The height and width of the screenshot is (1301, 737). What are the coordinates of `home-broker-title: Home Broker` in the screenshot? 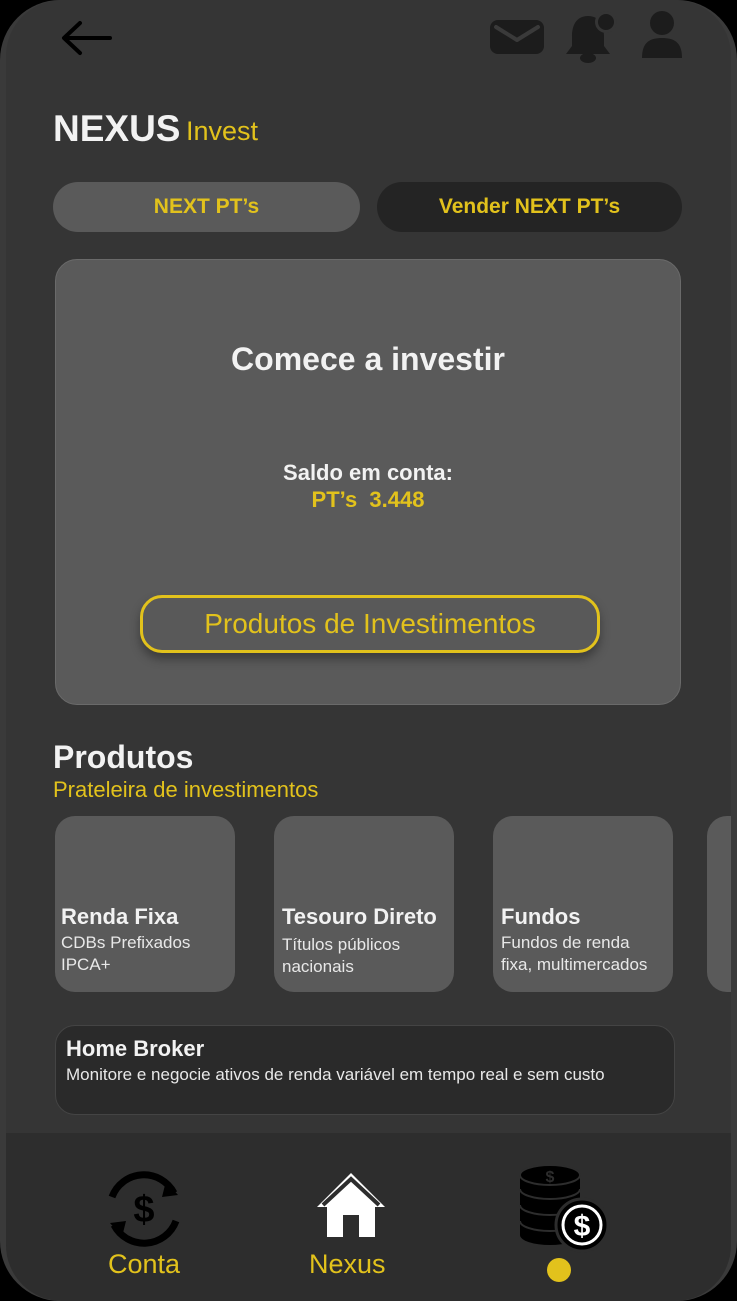 It's located at (135, 1048).